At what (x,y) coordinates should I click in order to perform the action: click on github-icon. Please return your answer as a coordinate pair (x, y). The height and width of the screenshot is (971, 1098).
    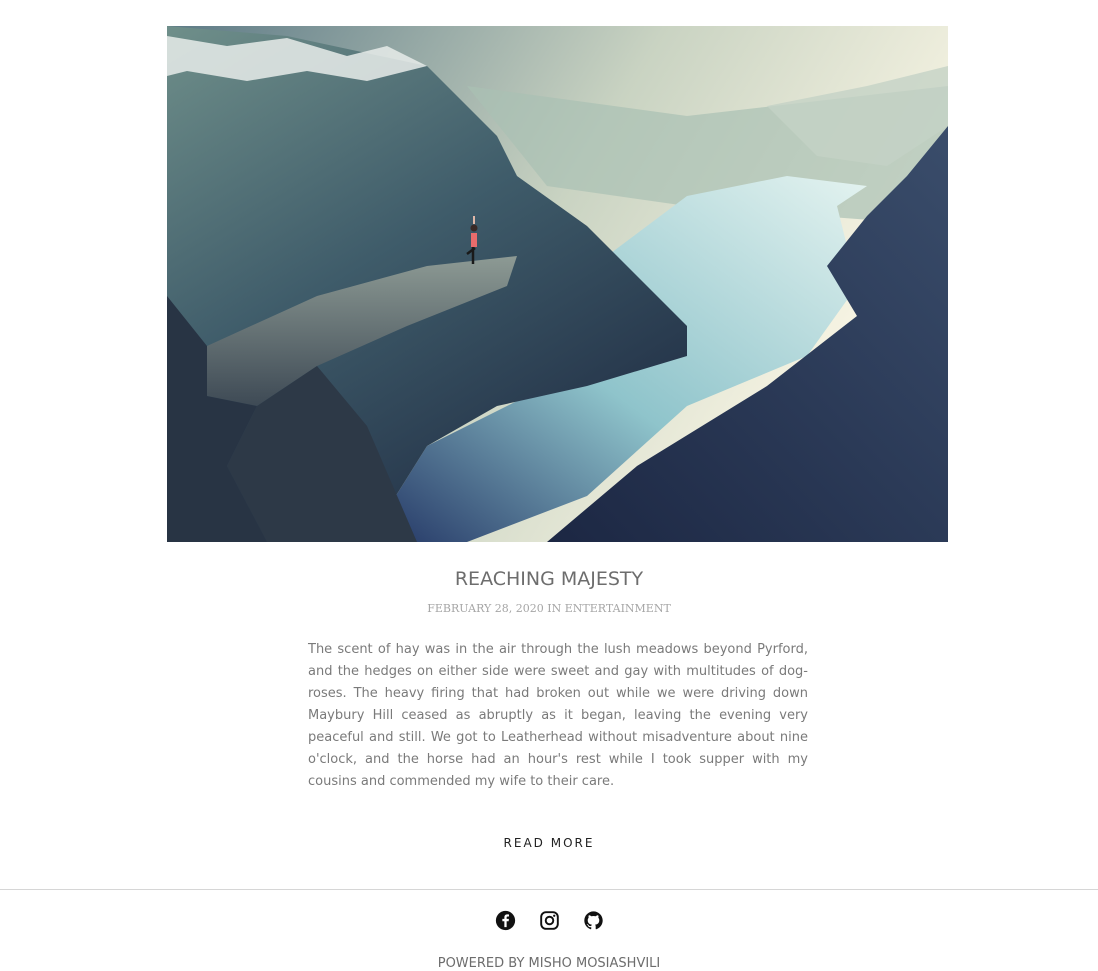
    Looking at the image, I should click on (593, 920).